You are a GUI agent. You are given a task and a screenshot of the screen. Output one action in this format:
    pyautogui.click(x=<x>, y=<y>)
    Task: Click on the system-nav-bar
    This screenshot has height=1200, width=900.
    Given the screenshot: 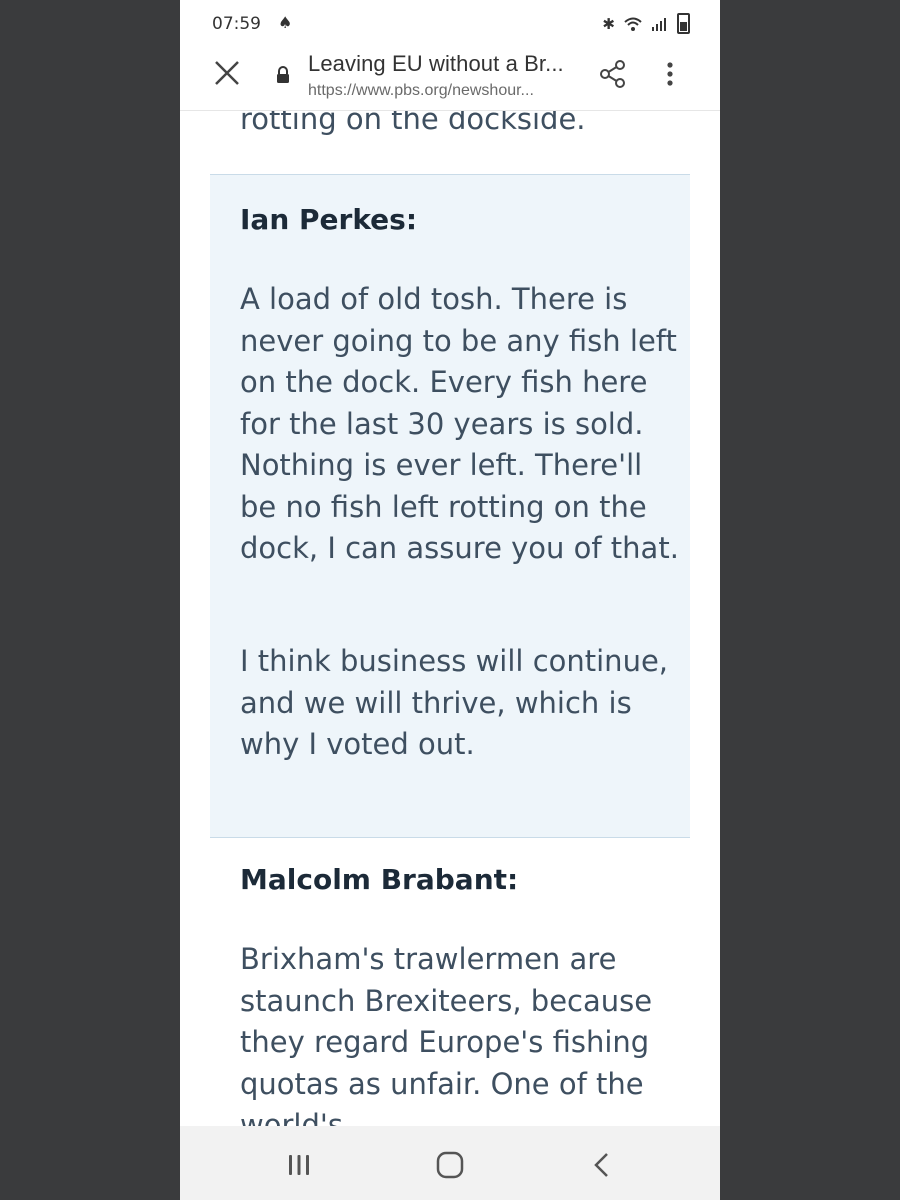 What is the action you would take?
    pyautogui.click(x=450, y=1163)
    